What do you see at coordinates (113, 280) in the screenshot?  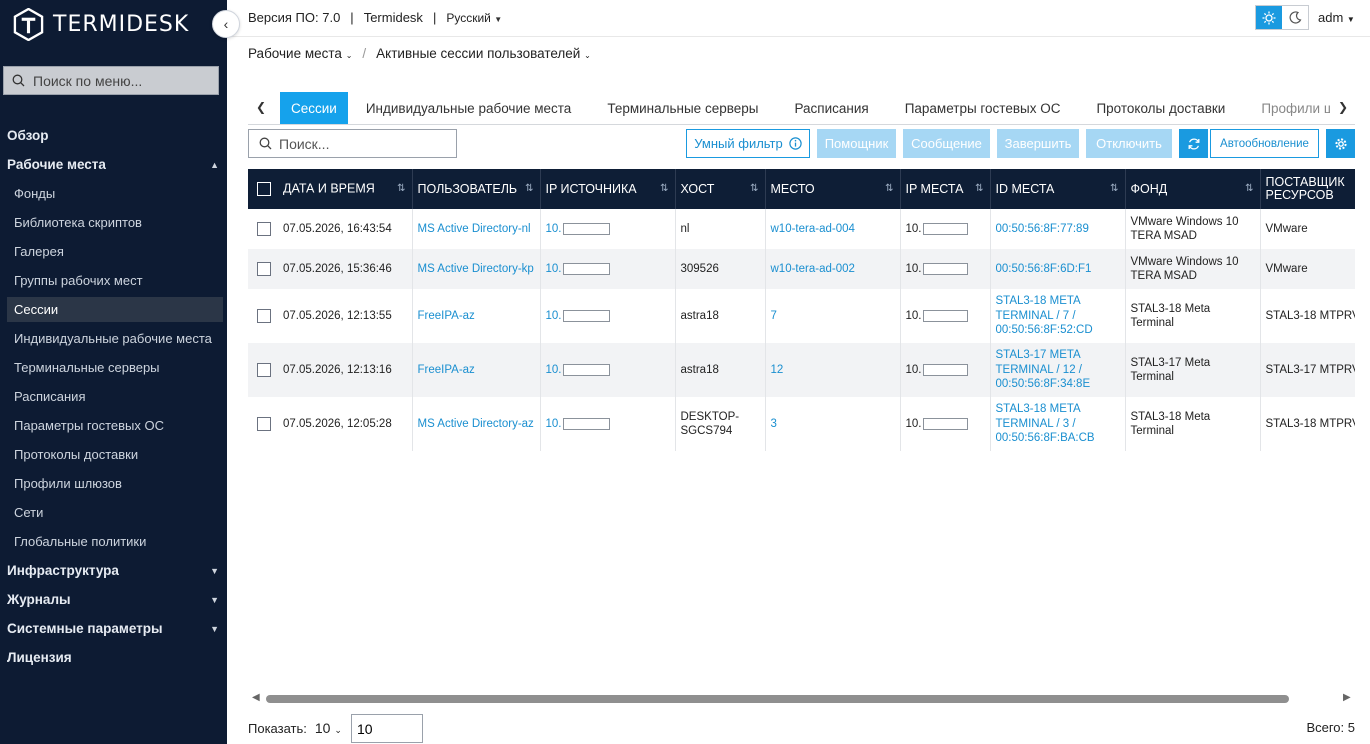 I see `nav-item-workplace-groups: Группы рабочих мест` at bounding box center [113, 280].